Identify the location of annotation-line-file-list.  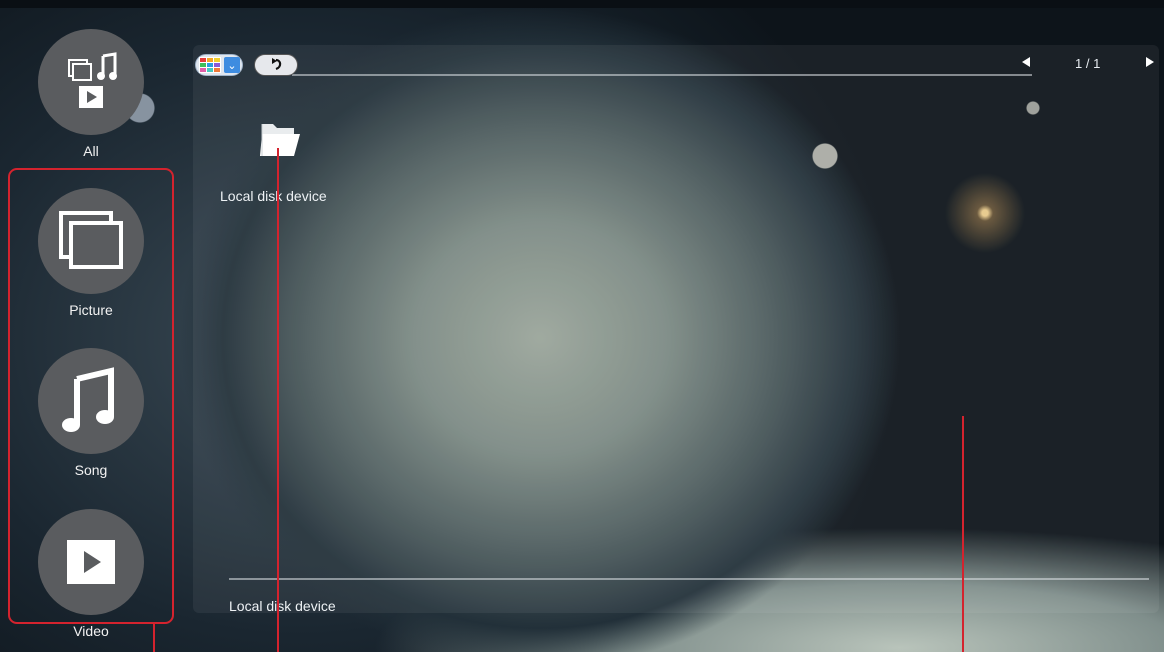
(278, 400).